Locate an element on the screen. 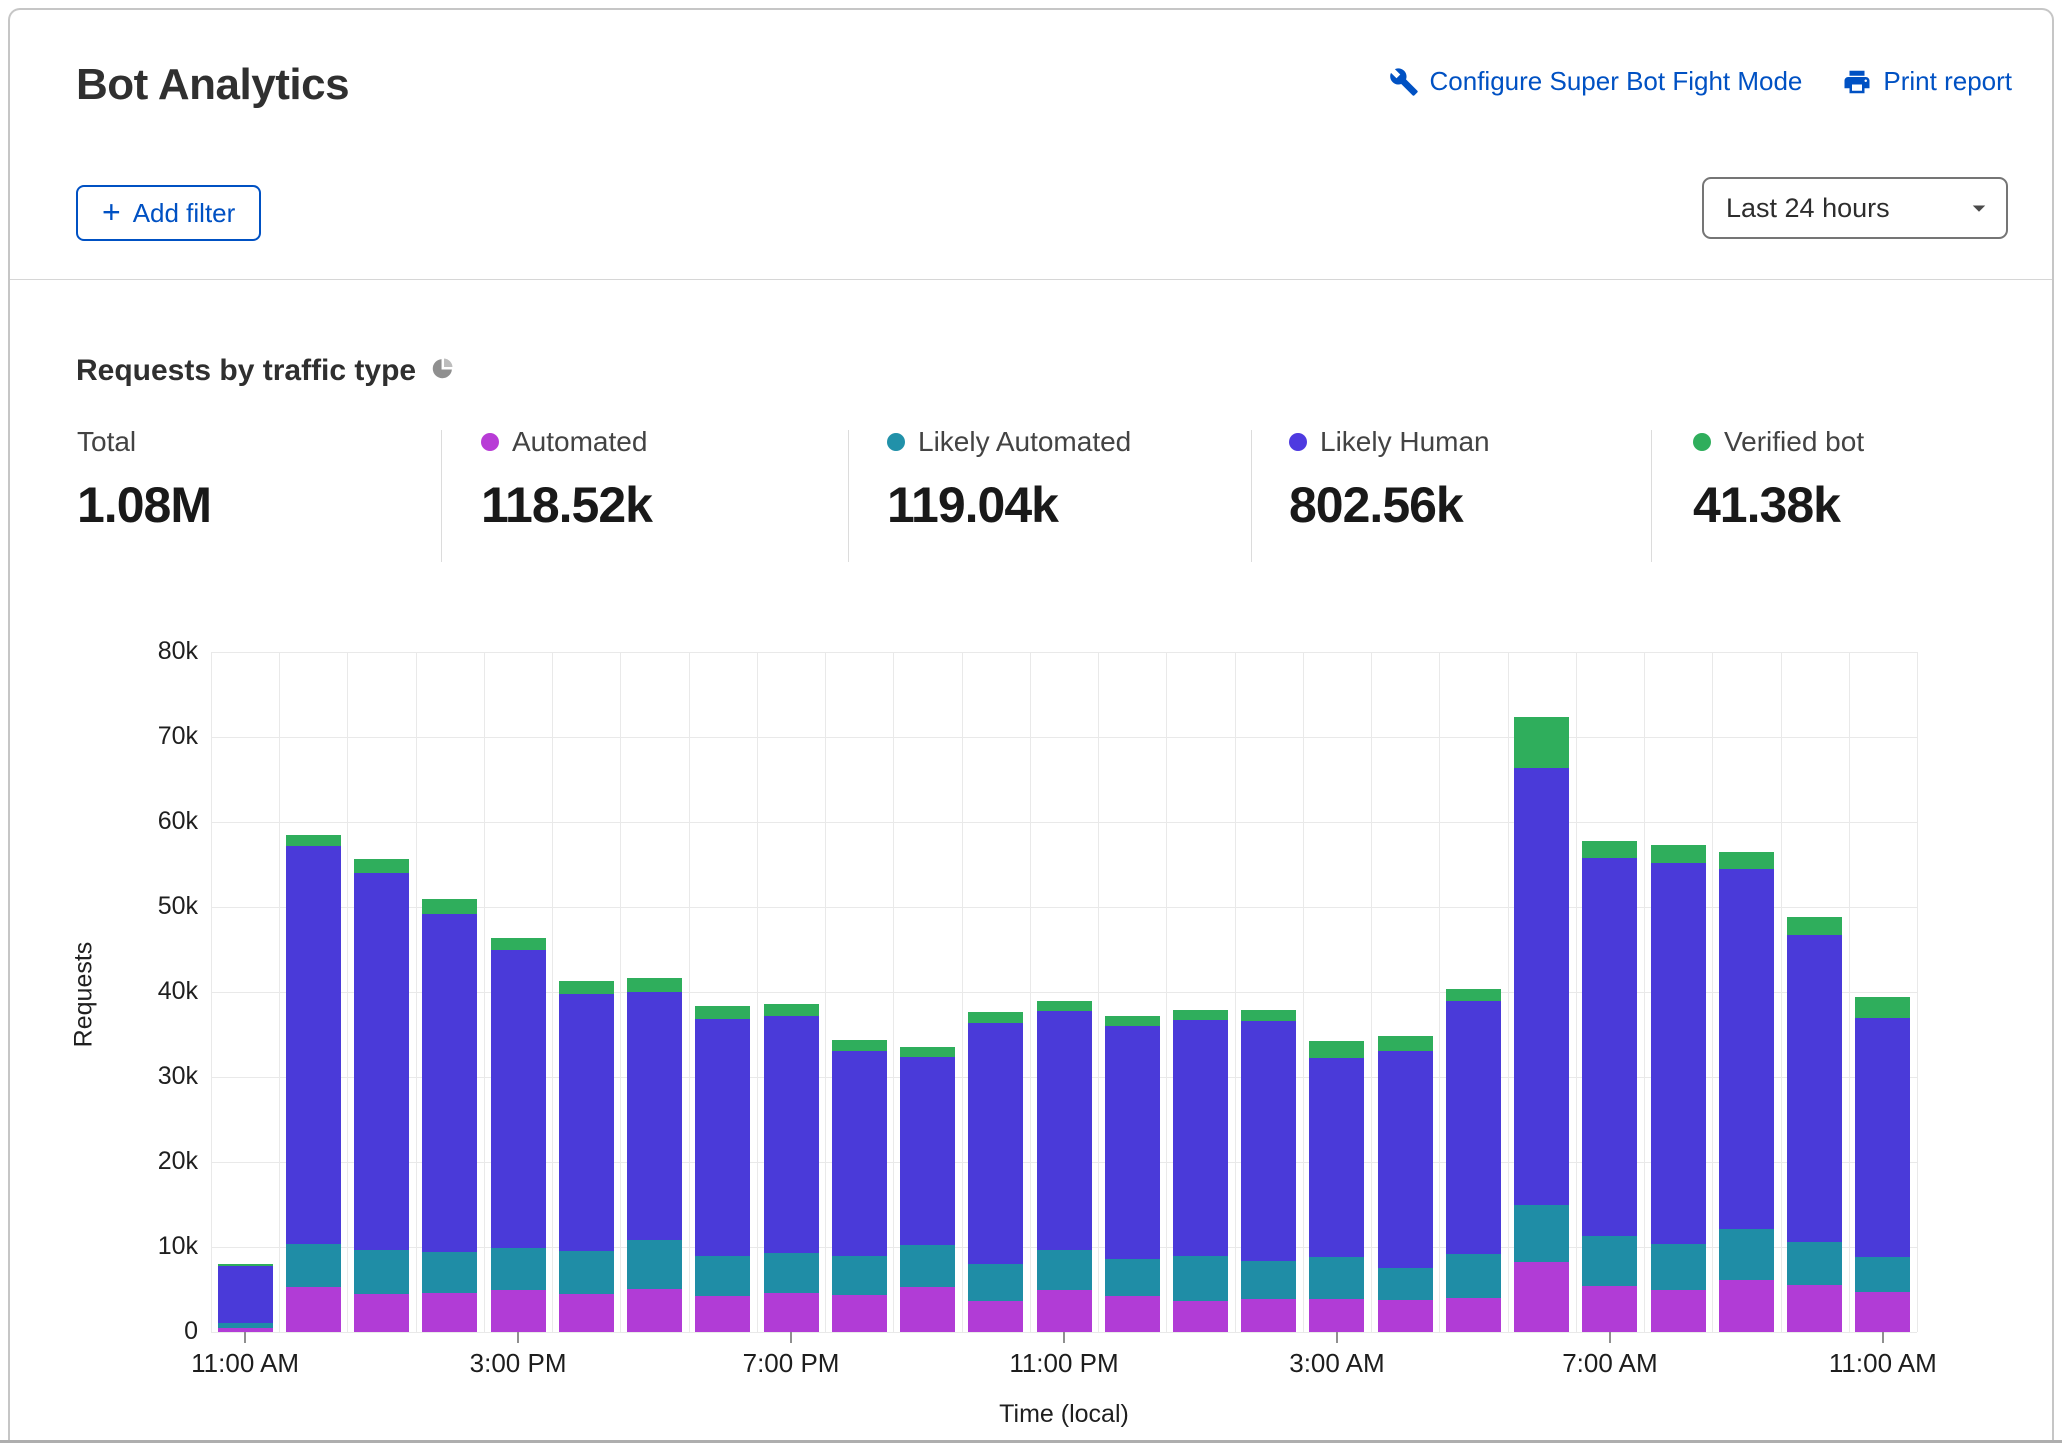 The height and width of the screenshot is (1450, 2062). stat-verified-bot: Verified bot 41.38k is located at coordinates (1778, 480).